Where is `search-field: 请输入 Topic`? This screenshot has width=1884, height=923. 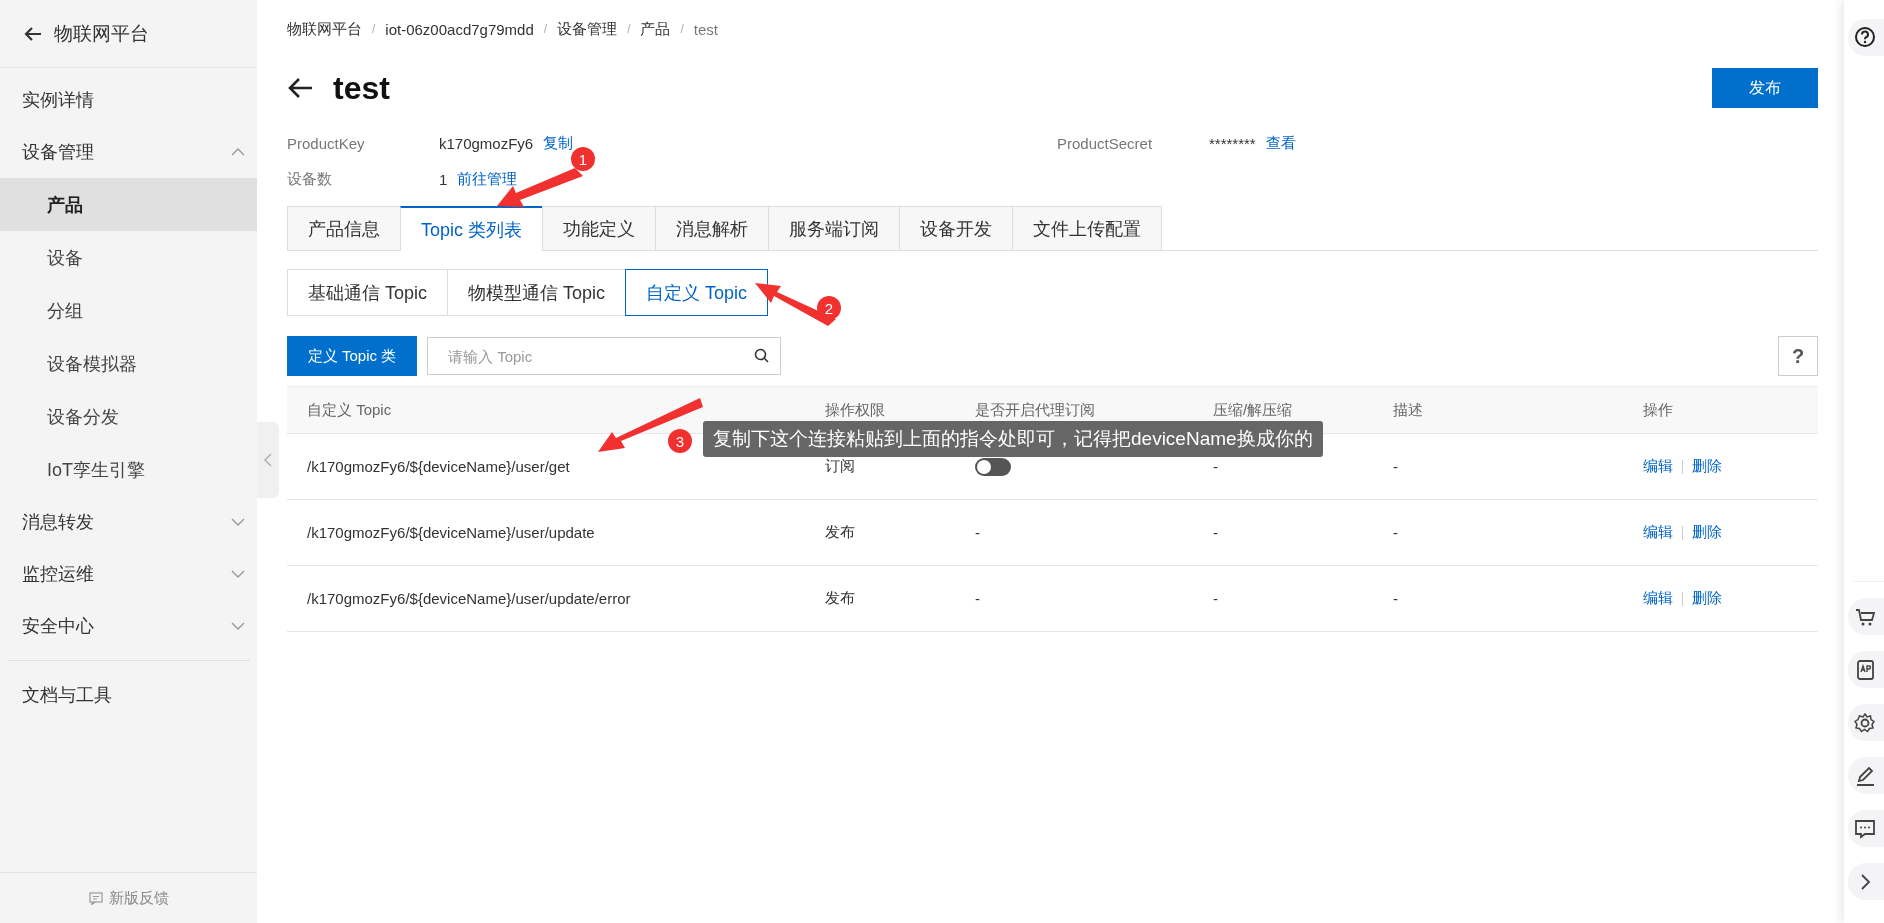
search-field: 请输入 Topic is located at coordinates (604, 356).